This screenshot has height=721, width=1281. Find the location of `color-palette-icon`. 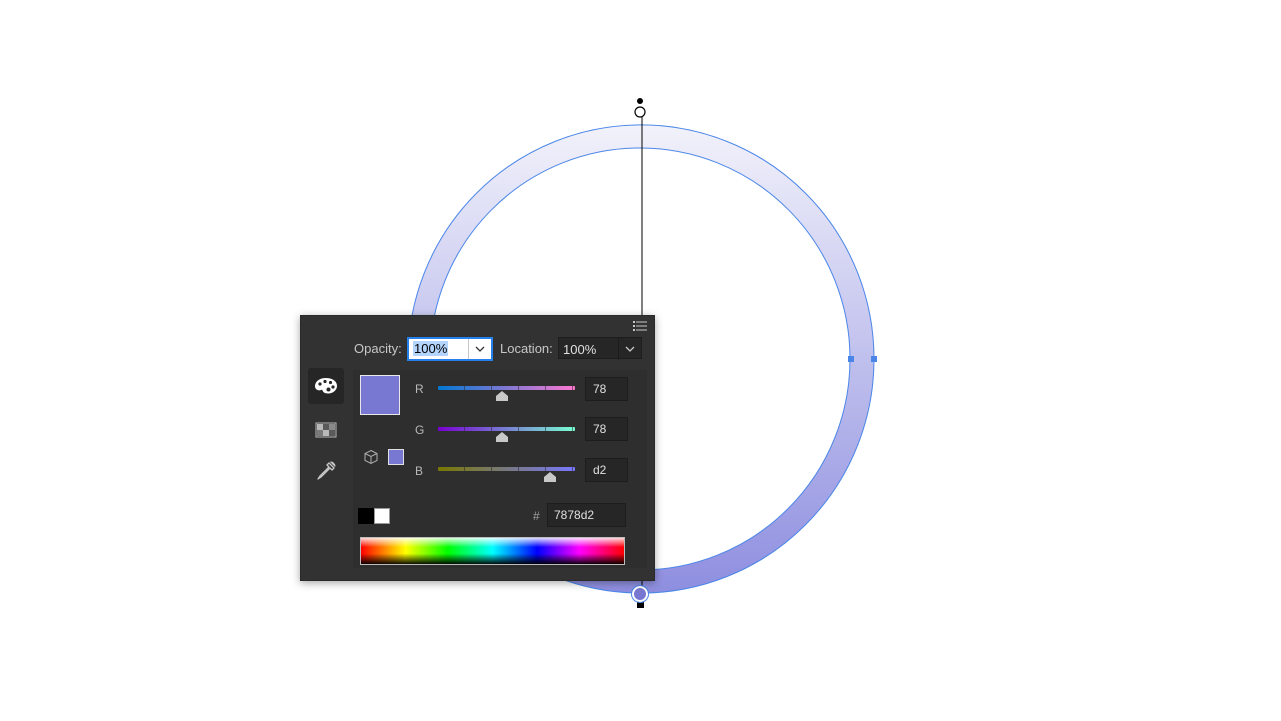

color-palette-icon is located at coordinates (326, 386).